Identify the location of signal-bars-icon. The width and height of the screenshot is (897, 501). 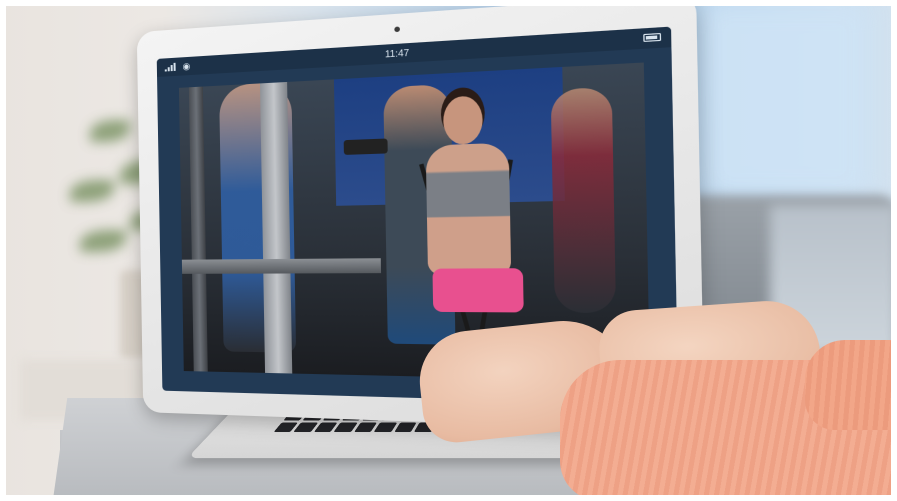
(170, 67).